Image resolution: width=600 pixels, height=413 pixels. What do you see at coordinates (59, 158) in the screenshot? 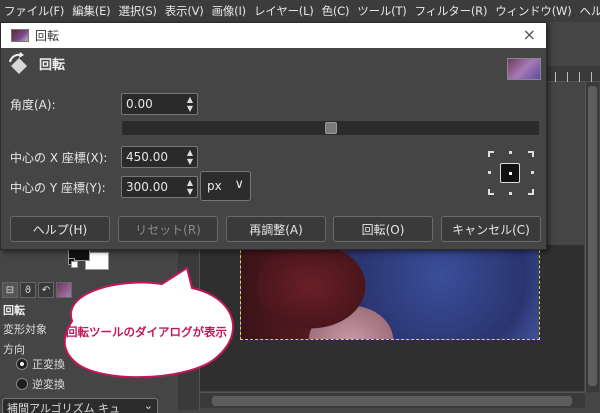
I see `center-x-label: 中心の X 座標(X):` at bounding box center [59, 158].